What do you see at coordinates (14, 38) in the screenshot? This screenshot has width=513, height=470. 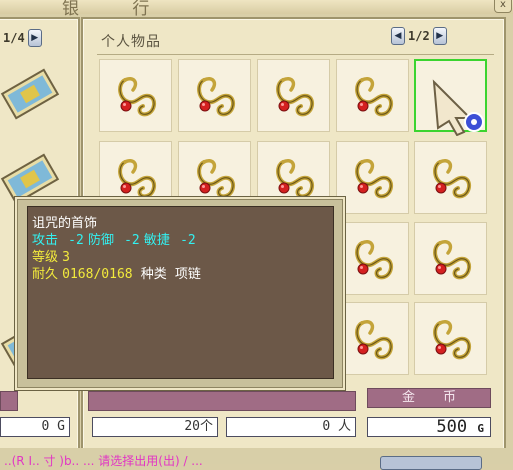 I see `left-page-indicator: 1/4` at bounding box center [14, 38].